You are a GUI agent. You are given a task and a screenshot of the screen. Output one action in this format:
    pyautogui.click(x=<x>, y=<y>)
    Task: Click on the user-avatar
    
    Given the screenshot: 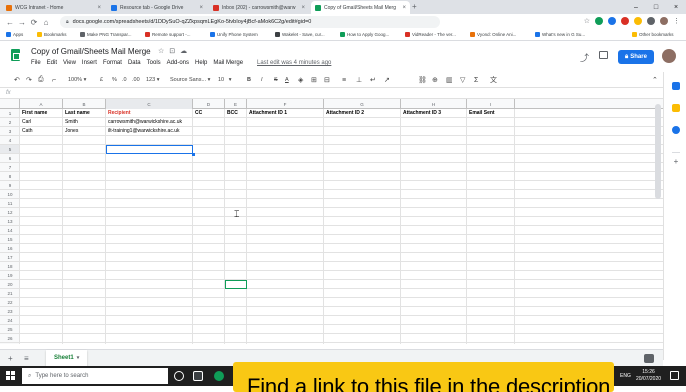 What is the action you would take?
    pyautogui.click(x=669, y=56)
    